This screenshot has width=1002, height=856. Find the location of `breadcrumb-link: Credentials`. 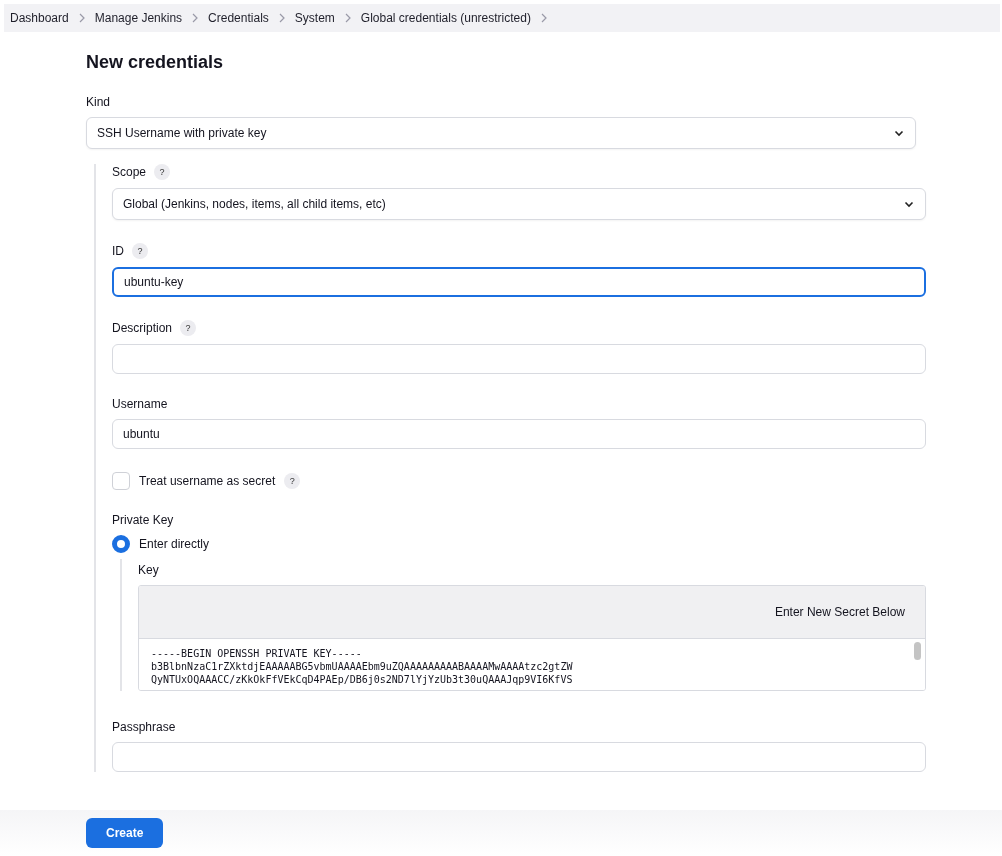

breadcrumb-link: Credentials is located at coordinates (238, 18).